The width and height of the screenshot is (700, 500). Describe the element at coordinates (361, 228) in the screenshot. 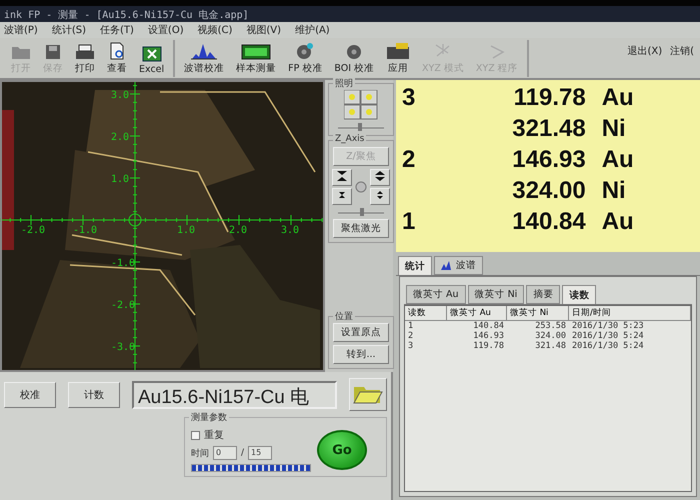

I see `laser-focus-button: 聚焦激光` at that location.